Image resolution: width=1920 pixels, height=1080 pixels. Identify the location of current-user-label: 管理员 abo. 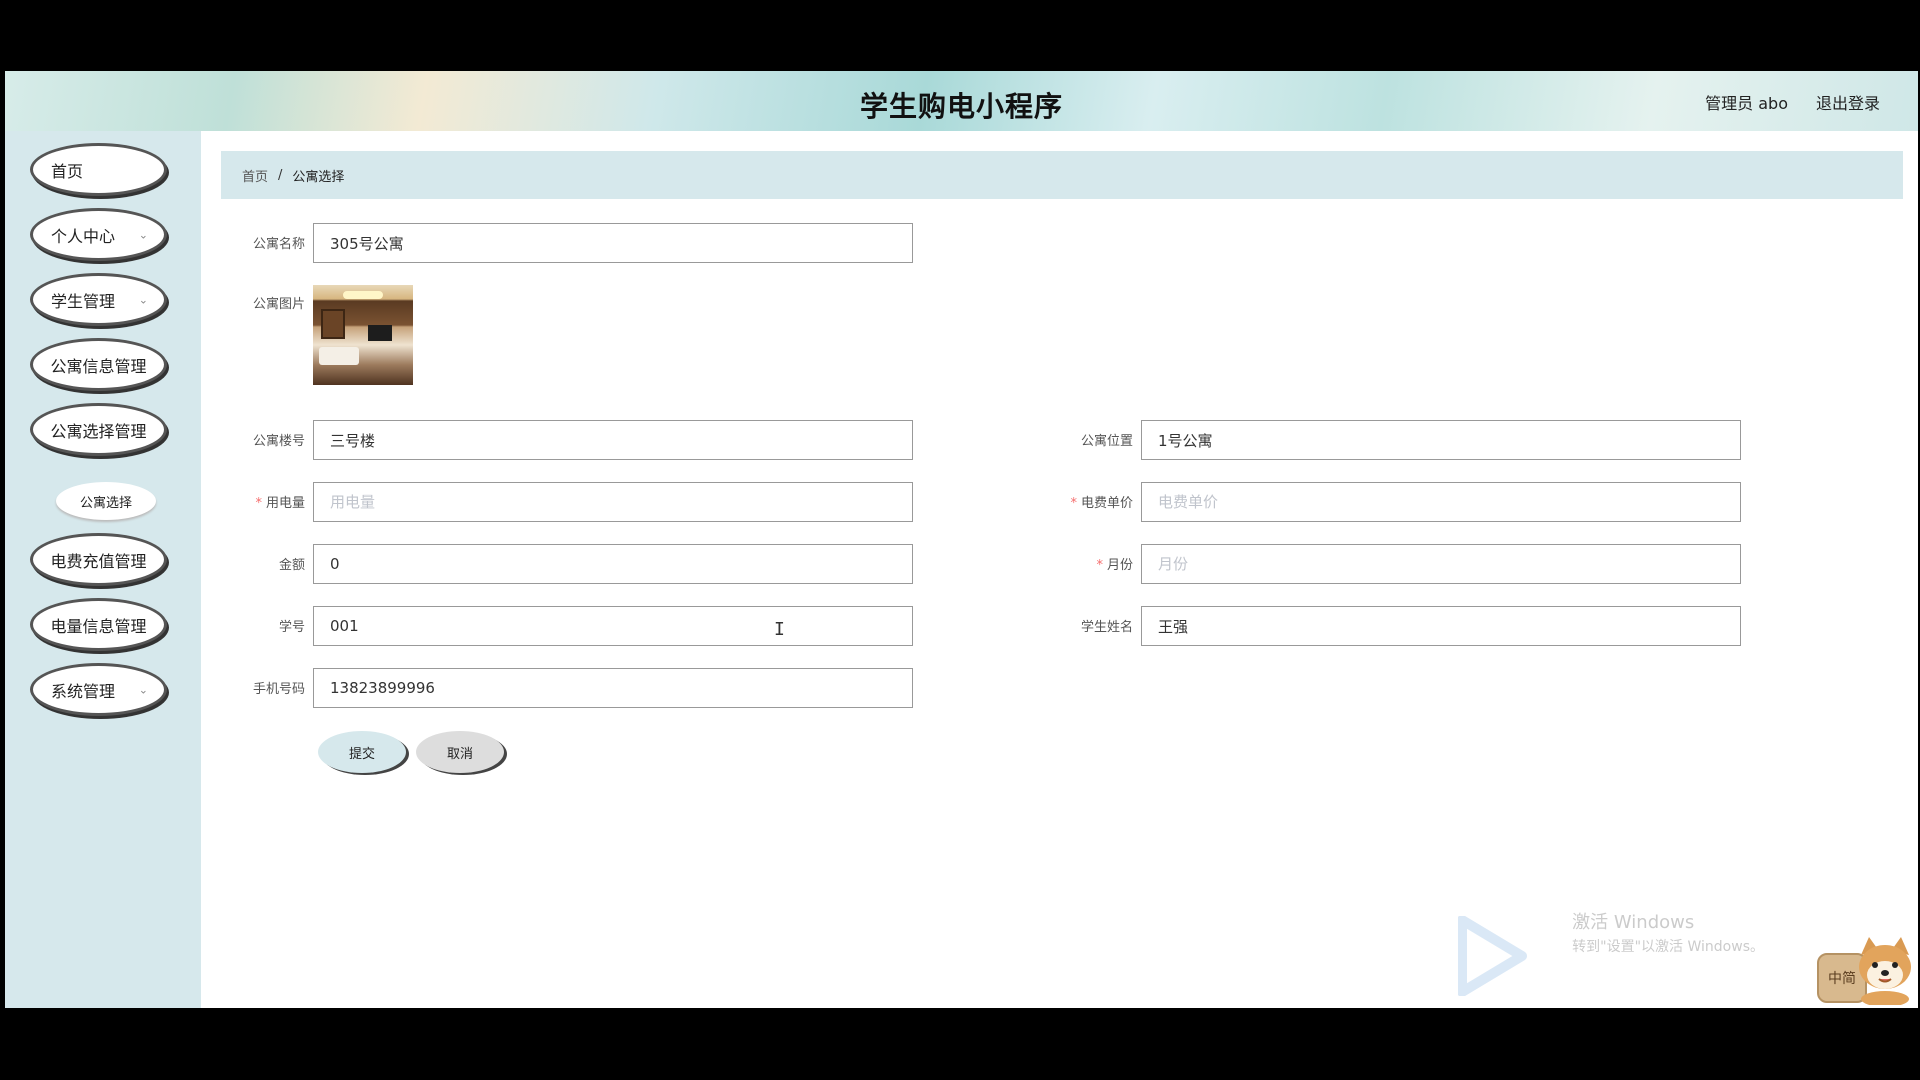
(1746, 103).